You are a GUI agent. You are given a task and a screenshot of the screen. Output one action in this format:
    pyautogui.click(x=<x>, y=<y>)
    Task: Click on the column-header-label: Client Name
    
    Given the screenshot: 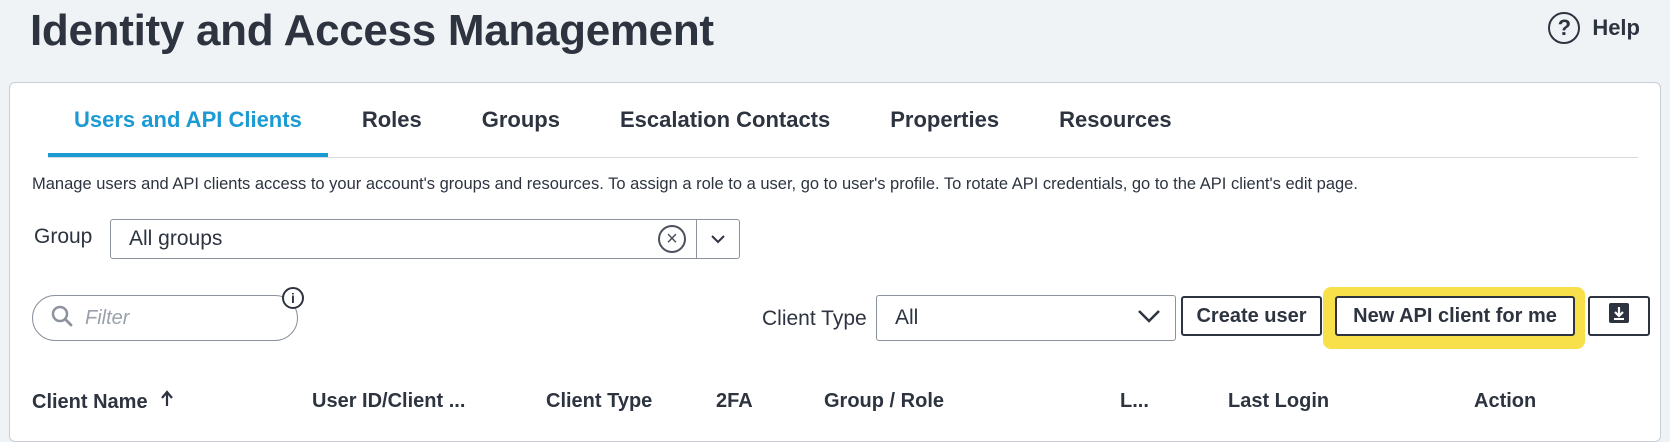 What is the action you would take?
    pyautogui.click(x=90, y=401)
    